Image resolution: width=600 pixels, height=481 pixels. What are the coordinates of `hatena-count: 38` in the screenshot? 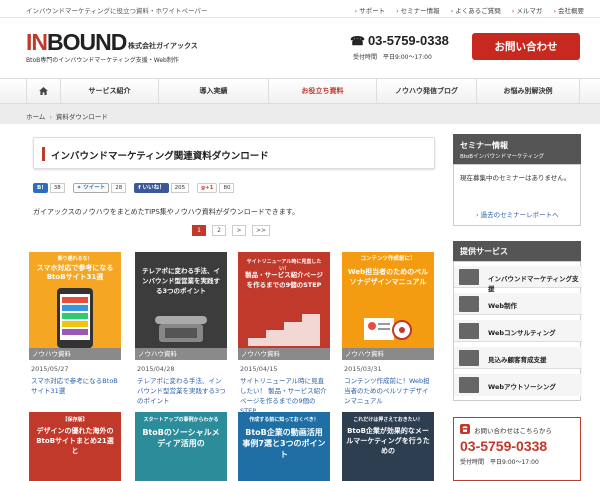 It's located at (57, 188).